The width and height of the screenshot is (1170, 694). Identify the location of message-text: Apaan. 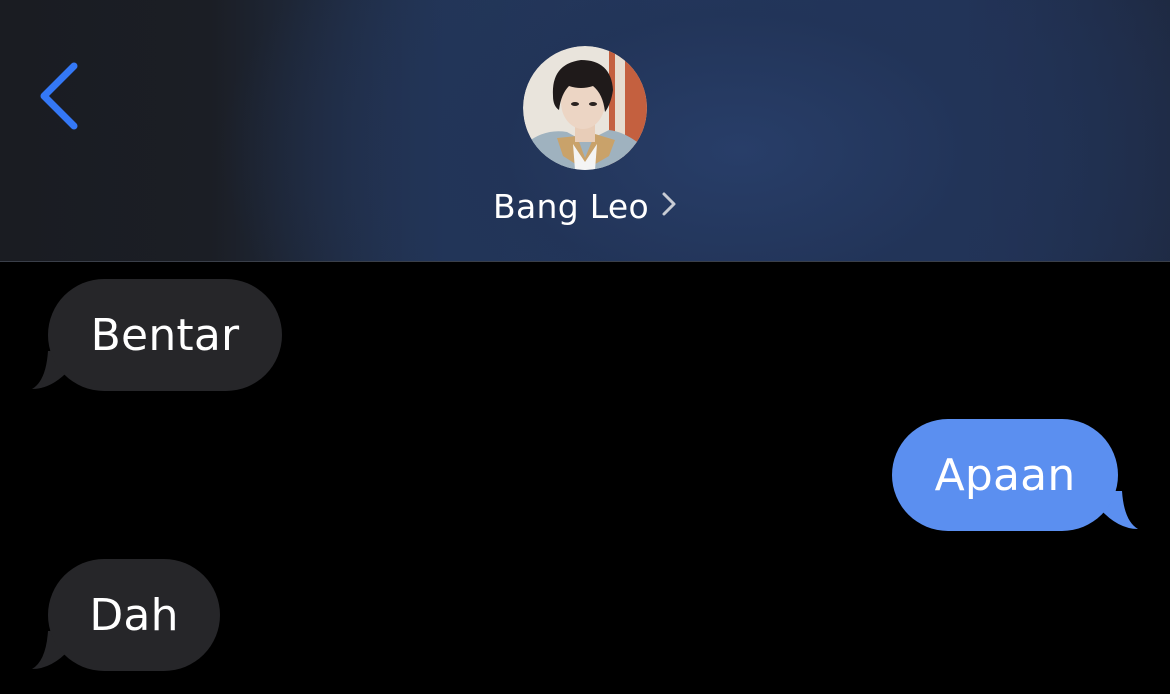
(1005, 475).